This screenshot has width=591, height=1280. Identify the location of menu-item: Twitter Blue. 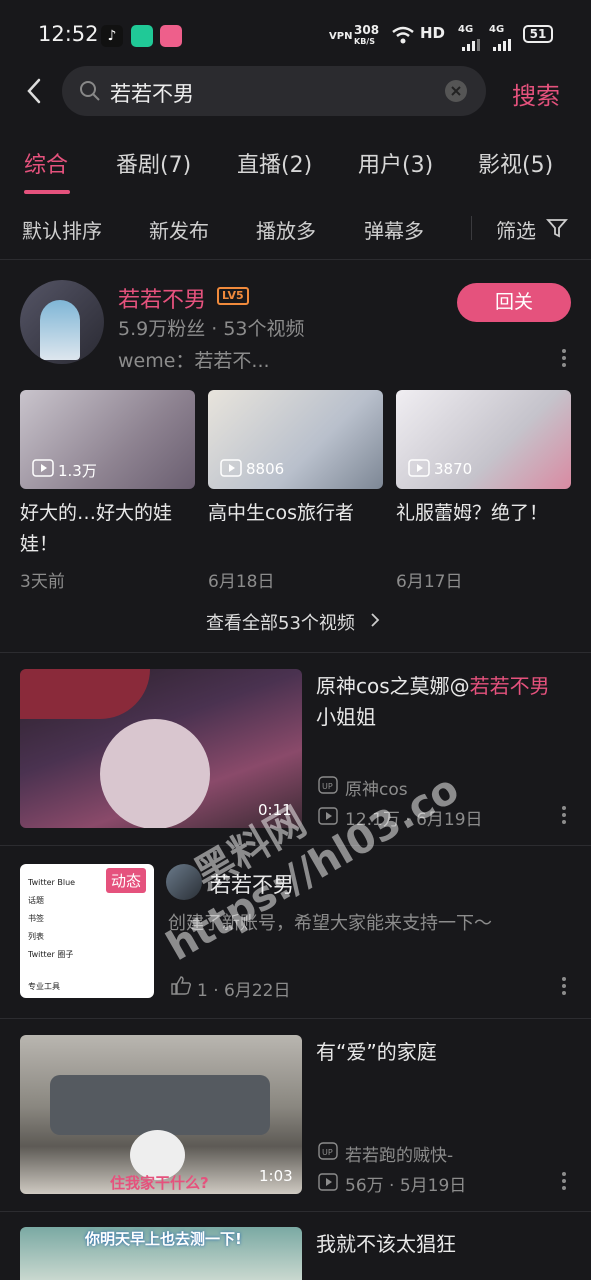
(52, 882).